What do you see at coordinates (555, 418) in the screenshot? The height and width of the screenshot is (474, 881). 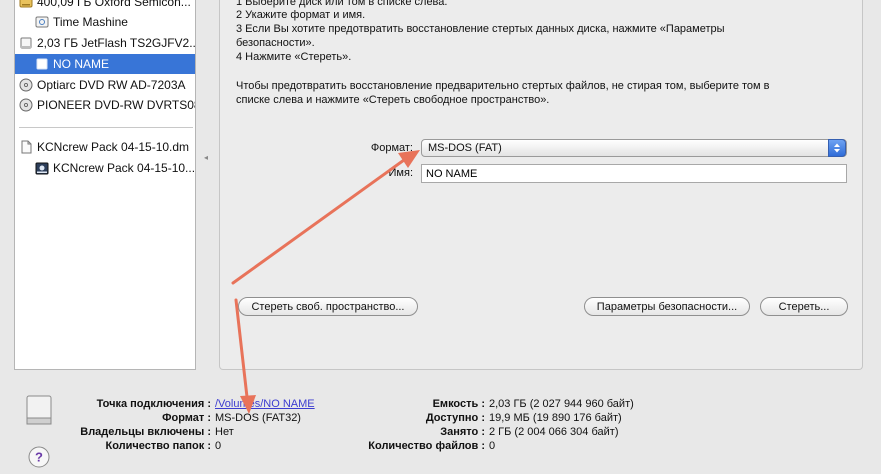 I see `available-value: 19,9 МБ (19 890 176 байт)` at bounding box center [555, 418].